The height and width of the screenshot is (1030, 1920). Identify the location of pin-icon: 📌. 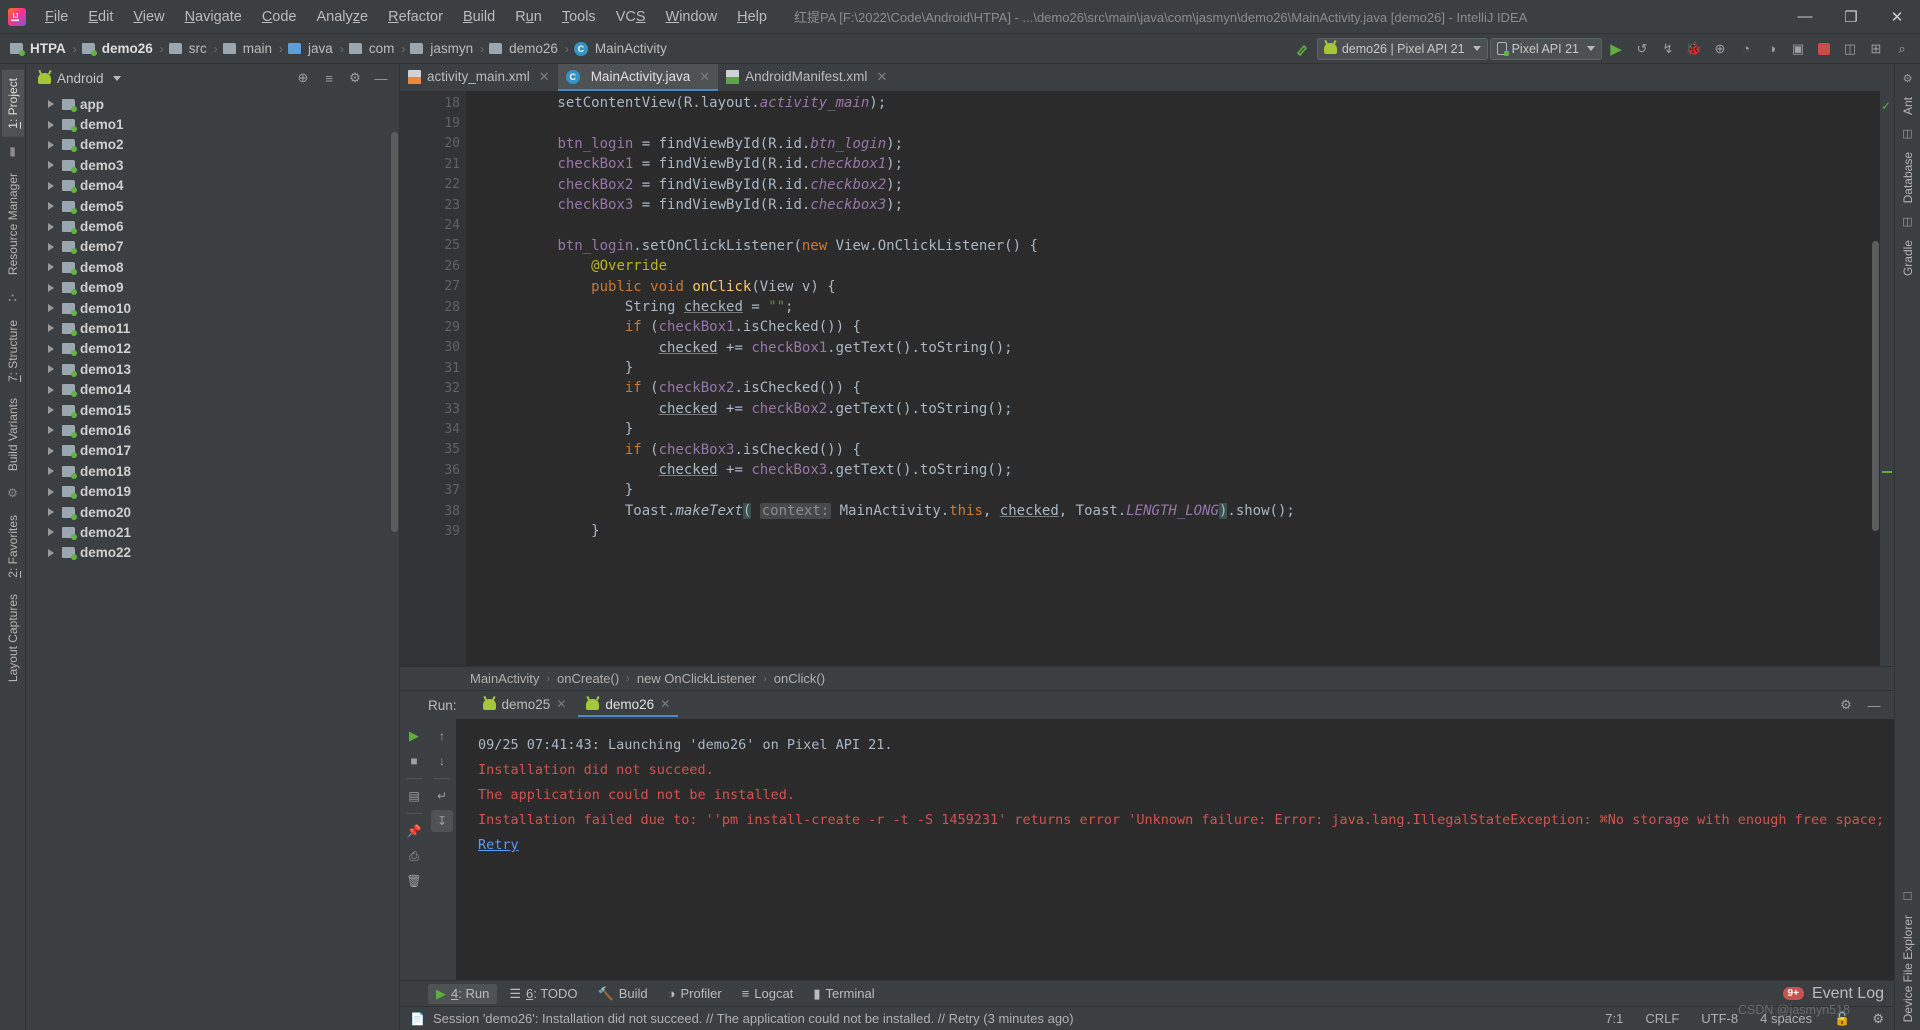
(414, 831).